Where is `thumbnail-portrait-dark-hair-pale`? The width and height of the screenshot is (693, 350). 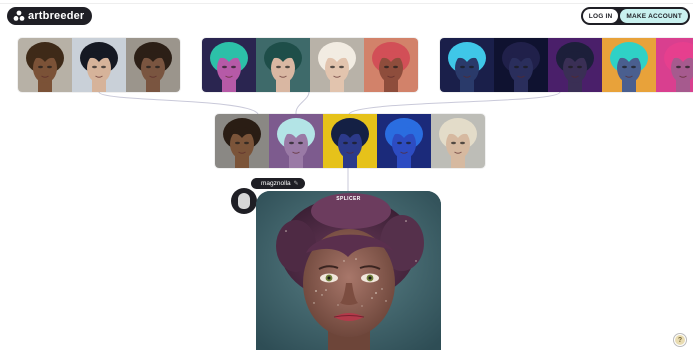
thumbnail-portrait-dark-hair-pale is located at coordinates (99, 65).